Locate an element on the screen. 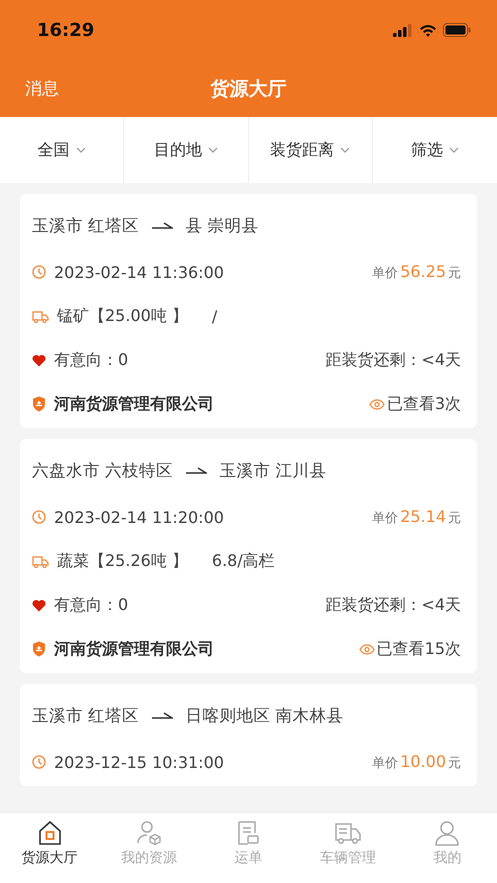 The width and height of the screenshot is (497, 883). battery-icon is located at coordinates (457, 30).